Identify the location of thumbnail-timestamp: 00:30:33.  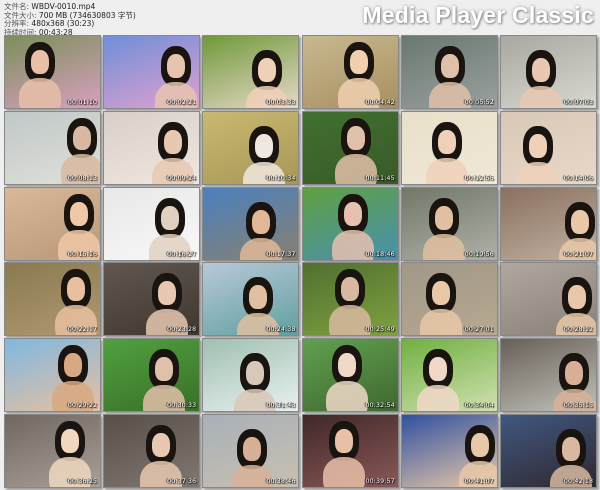
(181, 405).